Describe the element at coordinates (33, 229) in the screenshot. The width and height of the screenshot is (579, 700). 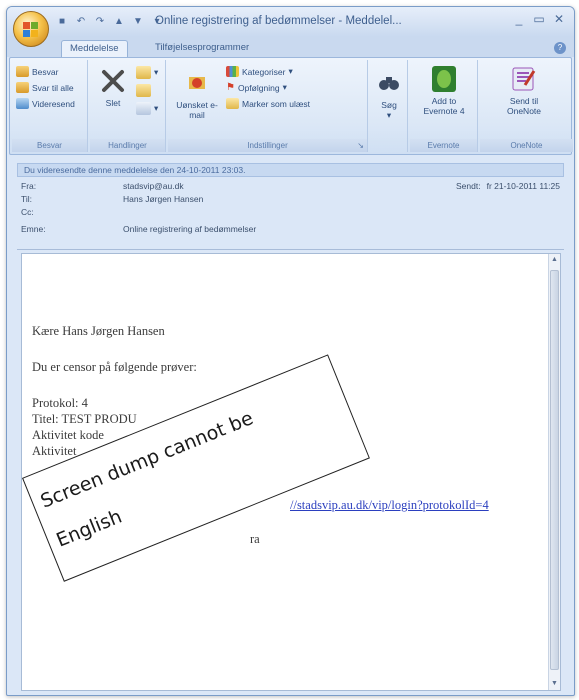
I see `subject-label: Emne:` at that location.